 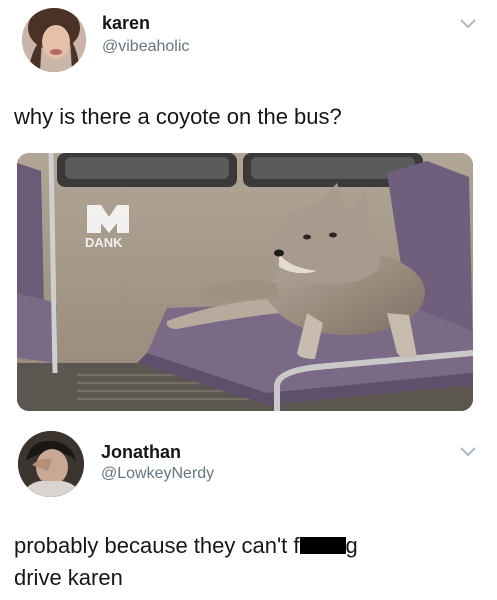 I want to click on tweet-text: why is there a coyote on the bus?, so click(x=178, y=116).